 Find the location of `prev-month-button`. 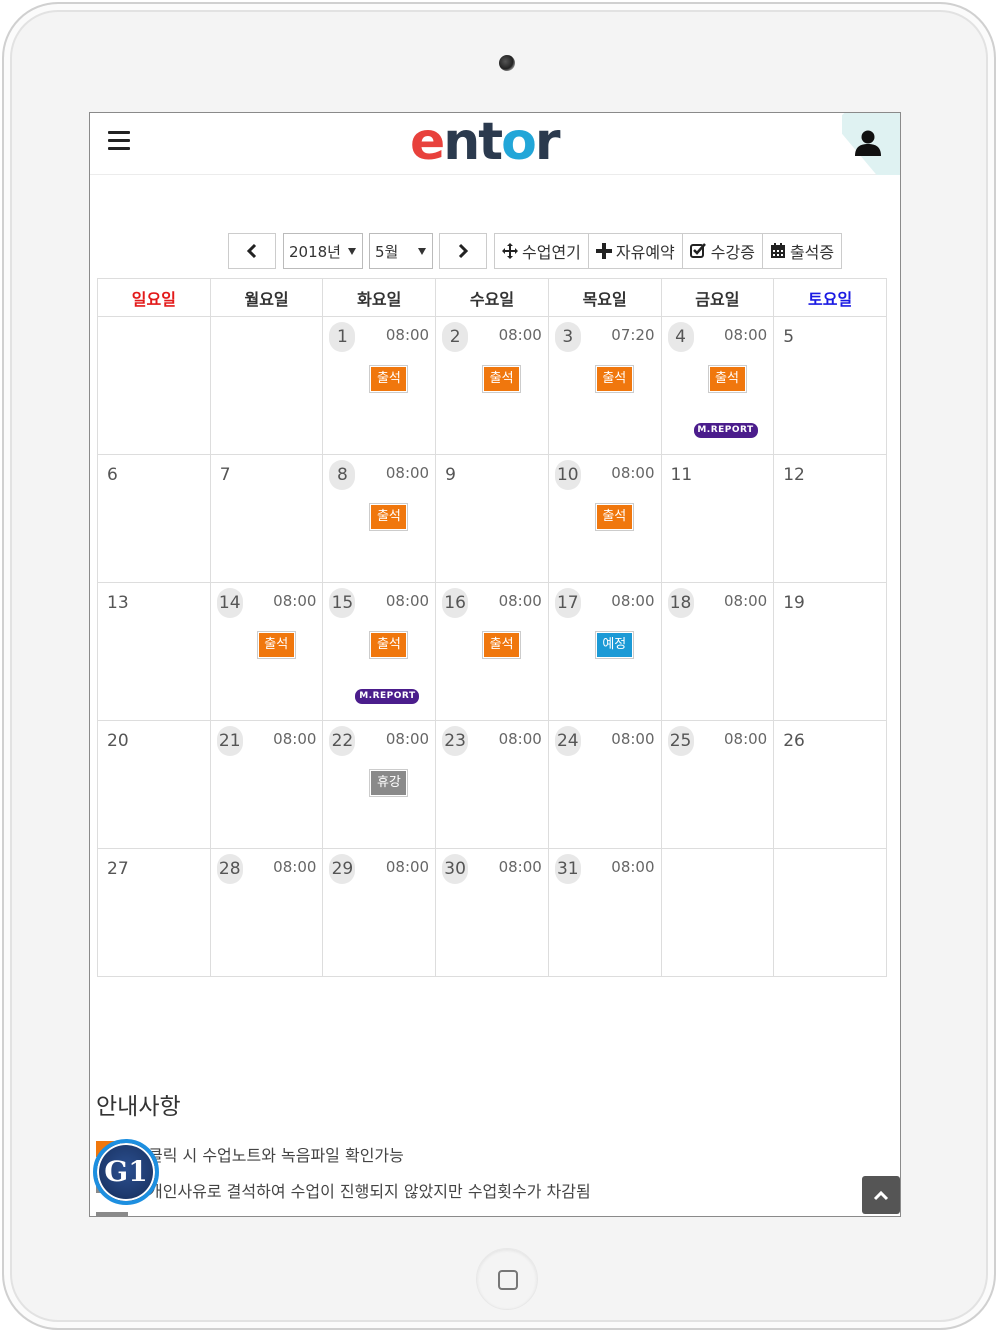

prev-month-button is located at coordinates (252, 251).